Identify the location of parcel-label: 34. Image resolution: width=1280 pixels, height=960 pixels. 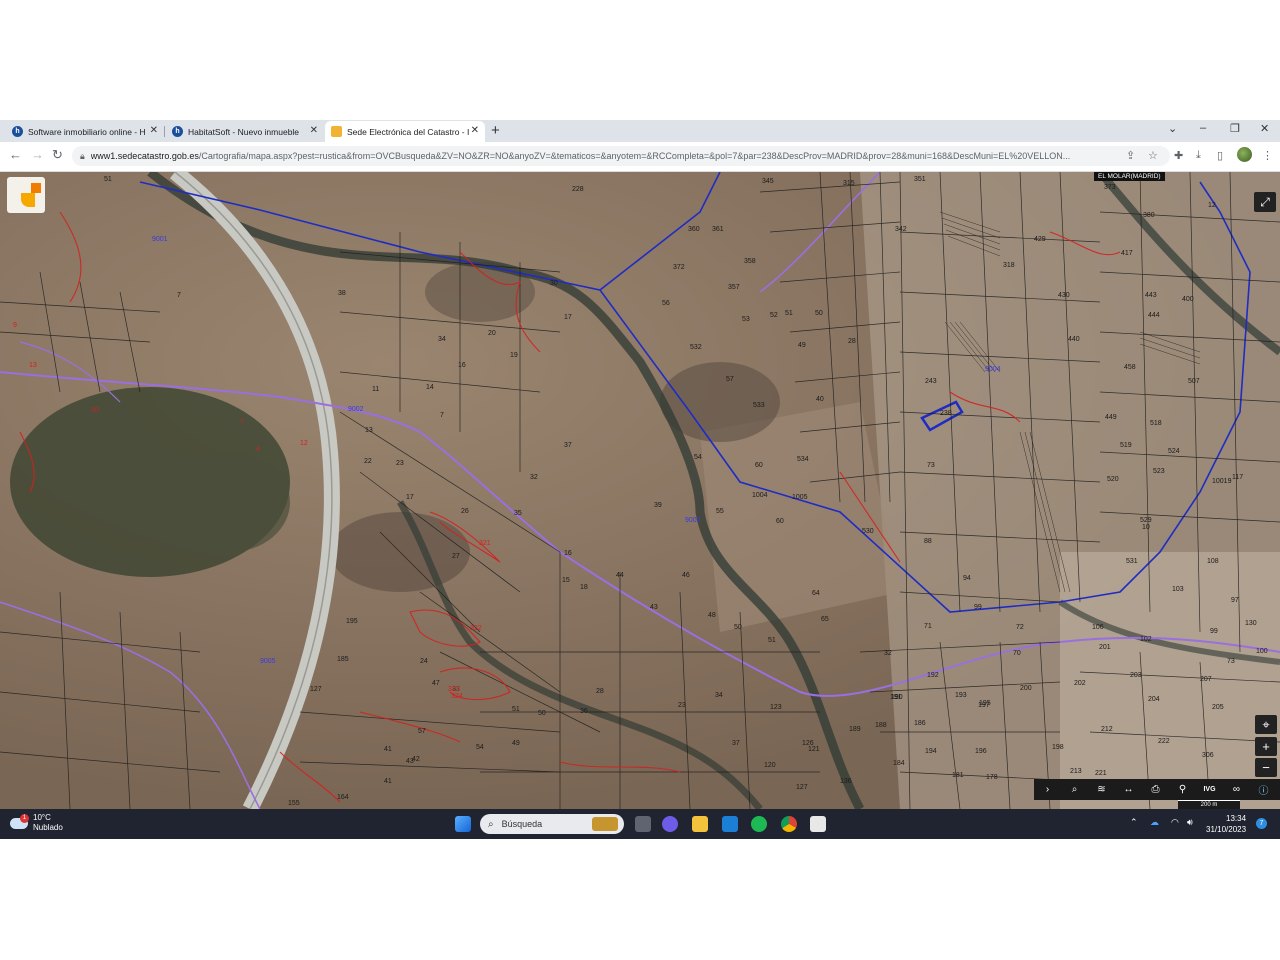
(442, 339).